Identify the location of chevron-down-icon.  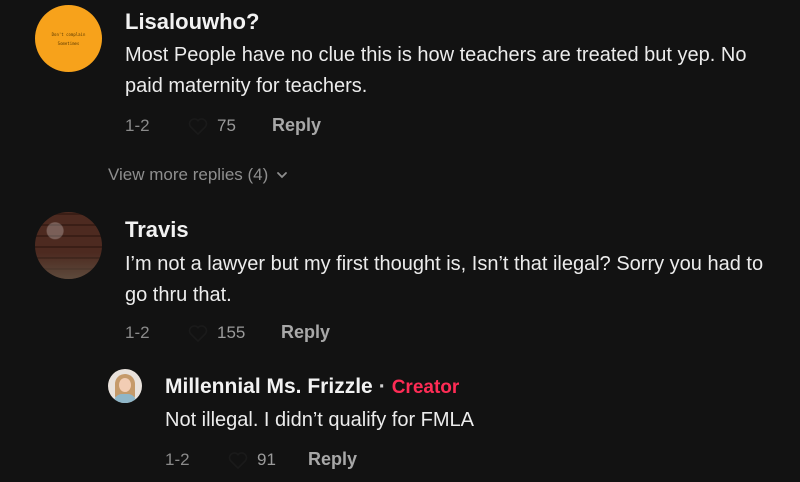
(282, 175).